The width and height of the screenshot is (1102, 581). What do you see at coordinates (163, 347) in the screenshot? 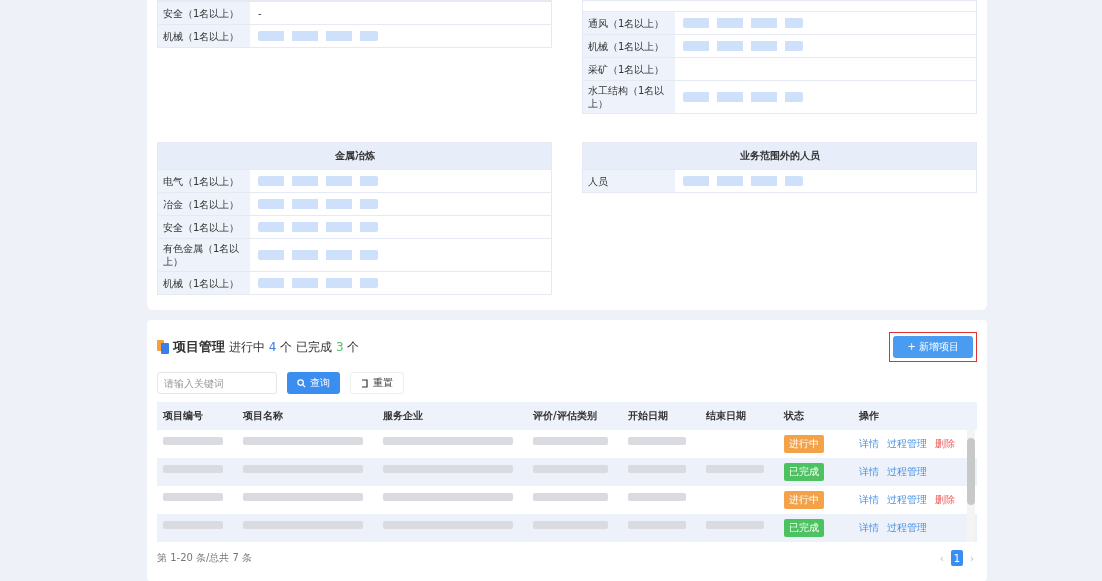
I see `folder-icon` at bounding box center [163, 347].